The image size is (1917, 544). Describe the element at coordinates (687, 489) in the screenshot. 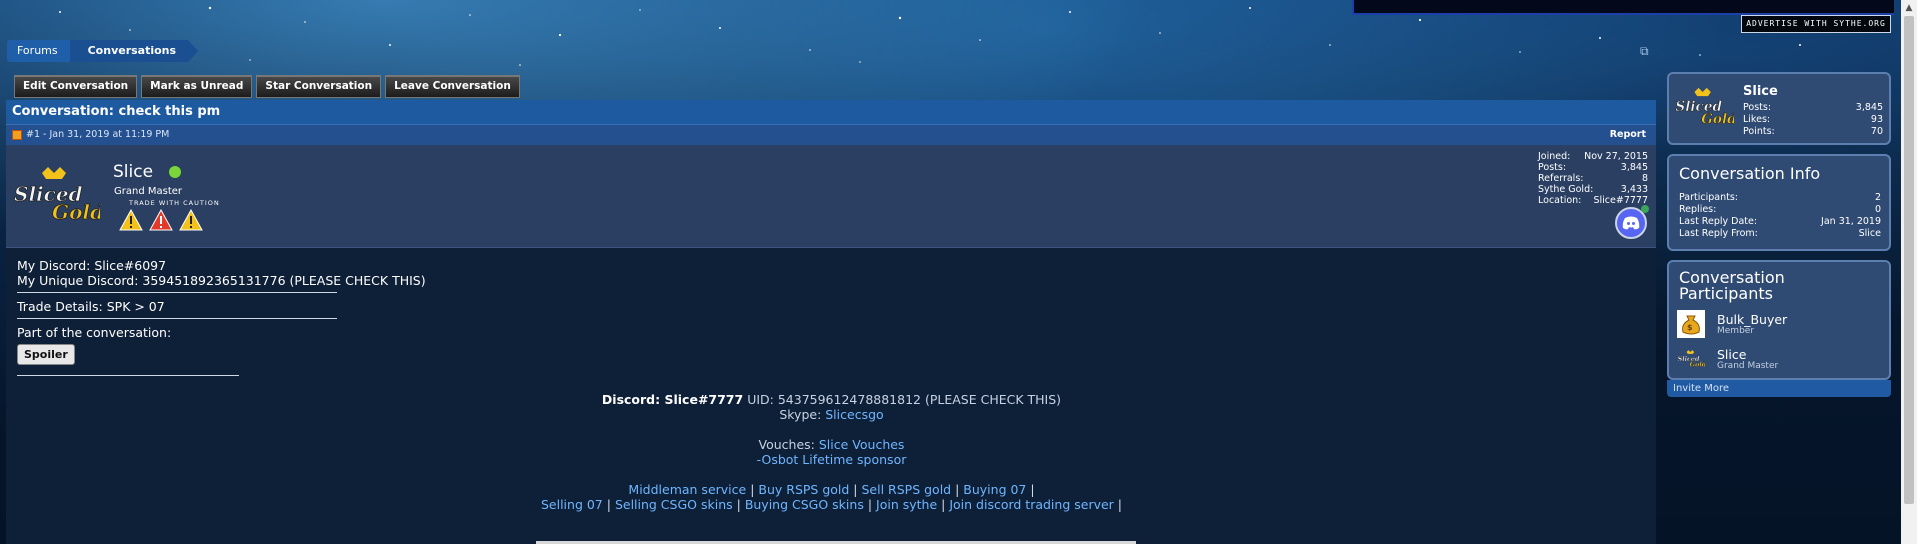

I see `sig-link-middleman: Middleman service` at that location.